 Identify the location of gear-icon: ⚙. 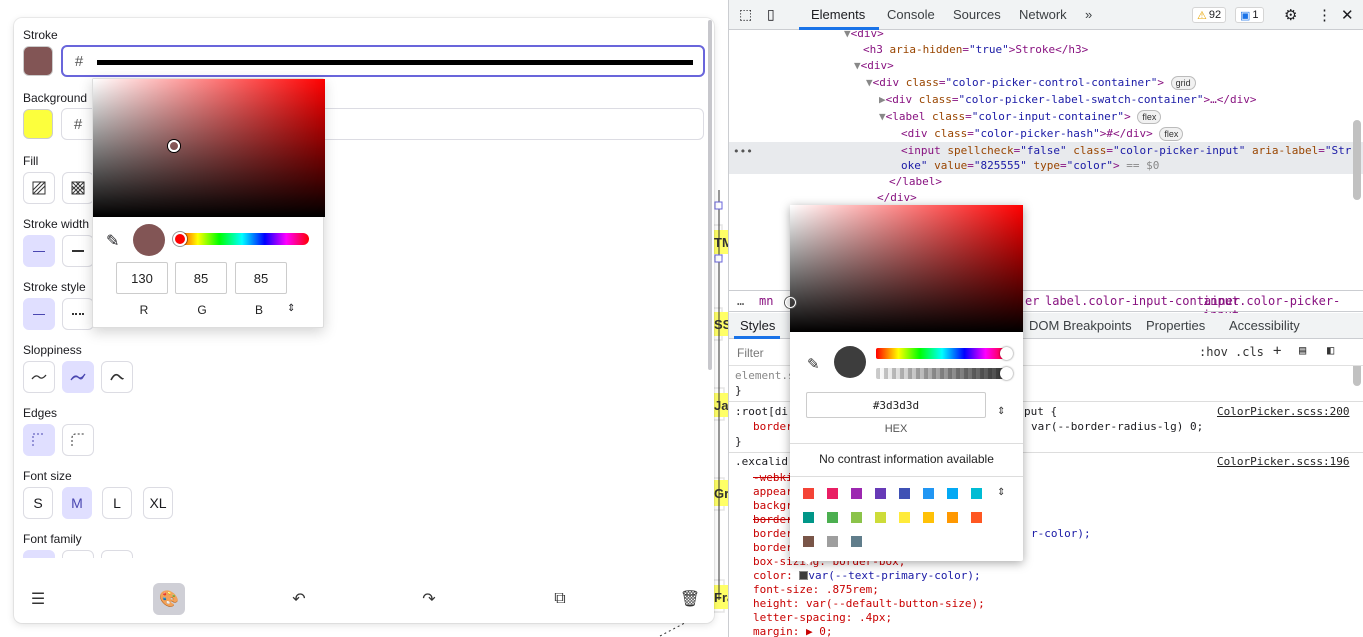
(1290, 15).